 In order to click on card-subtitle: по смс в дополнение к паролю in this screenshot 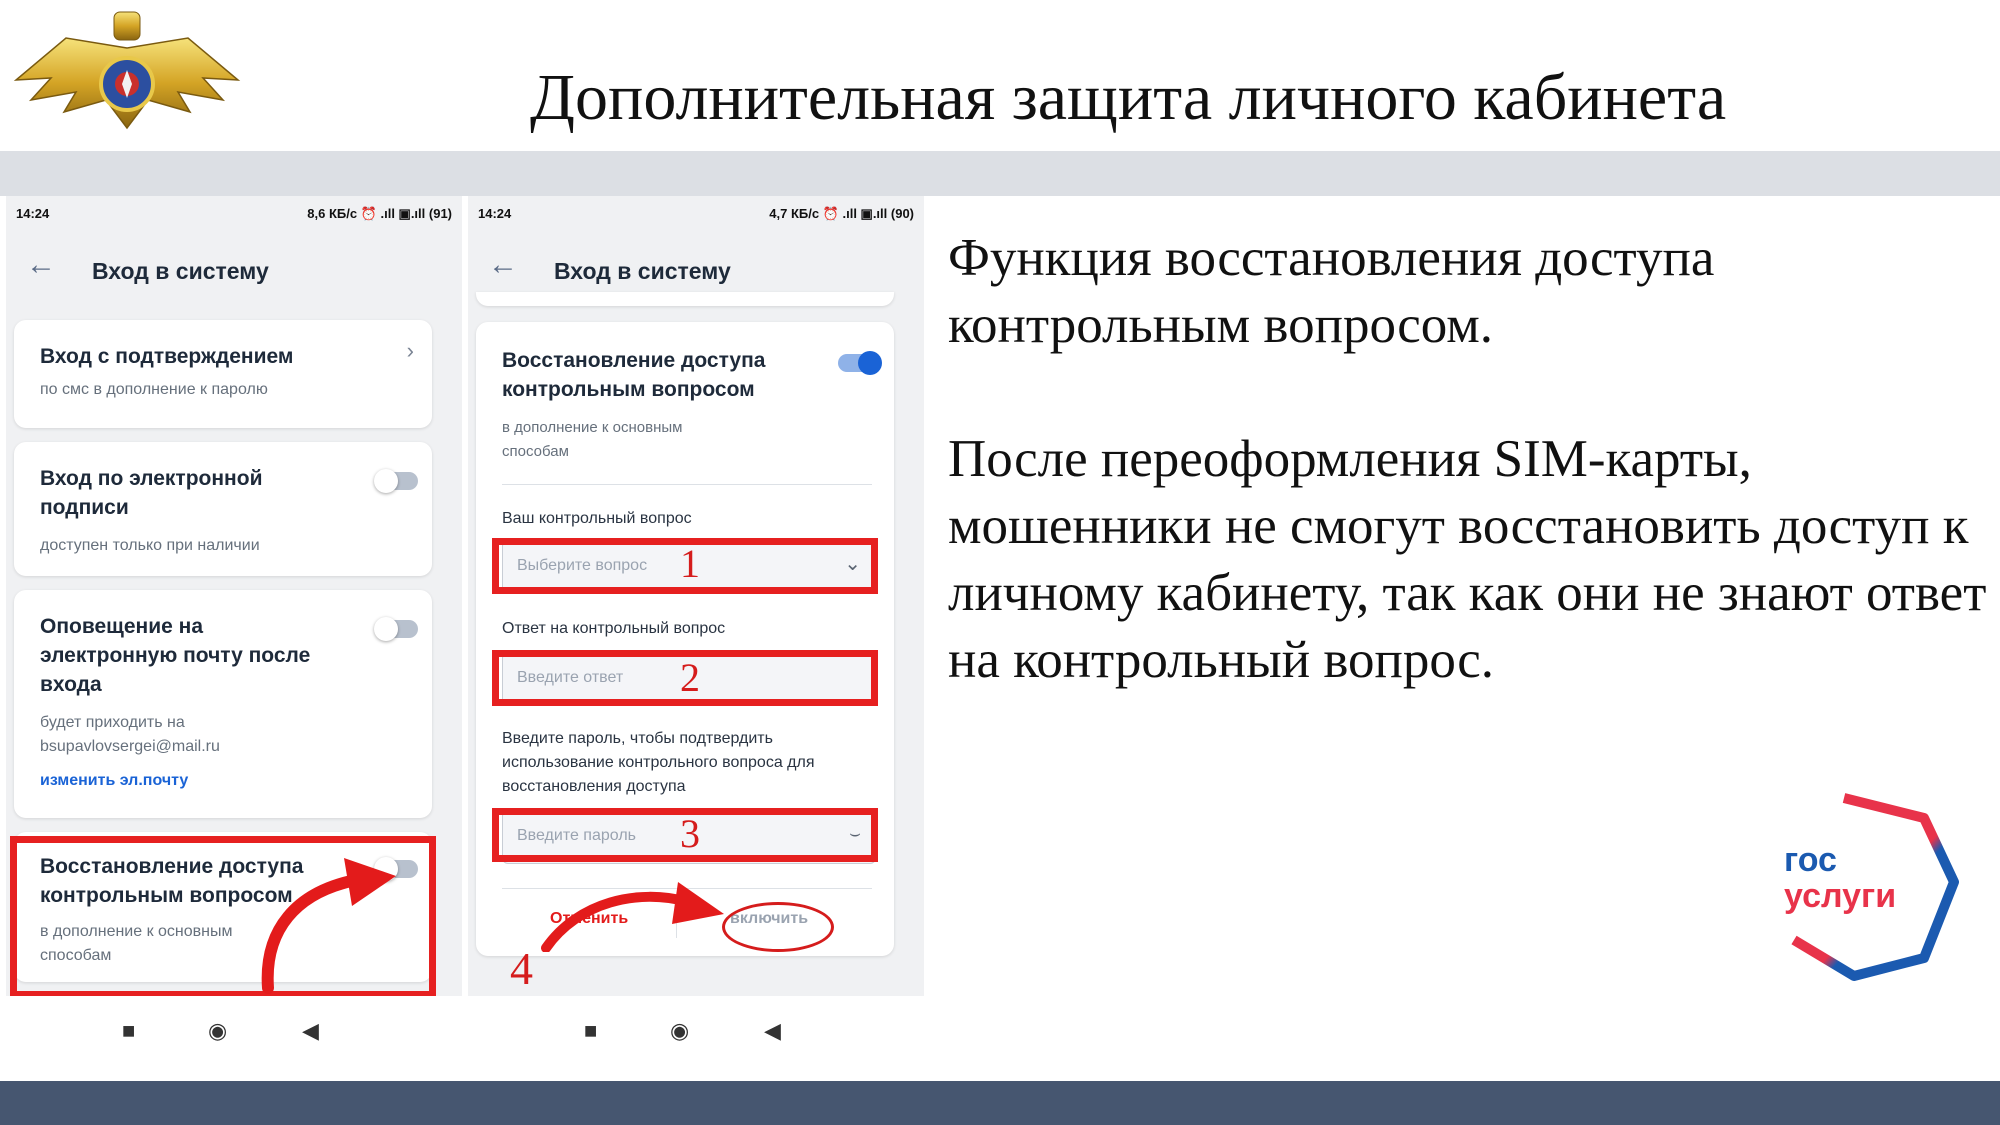, I will do `click(154, 389)`.